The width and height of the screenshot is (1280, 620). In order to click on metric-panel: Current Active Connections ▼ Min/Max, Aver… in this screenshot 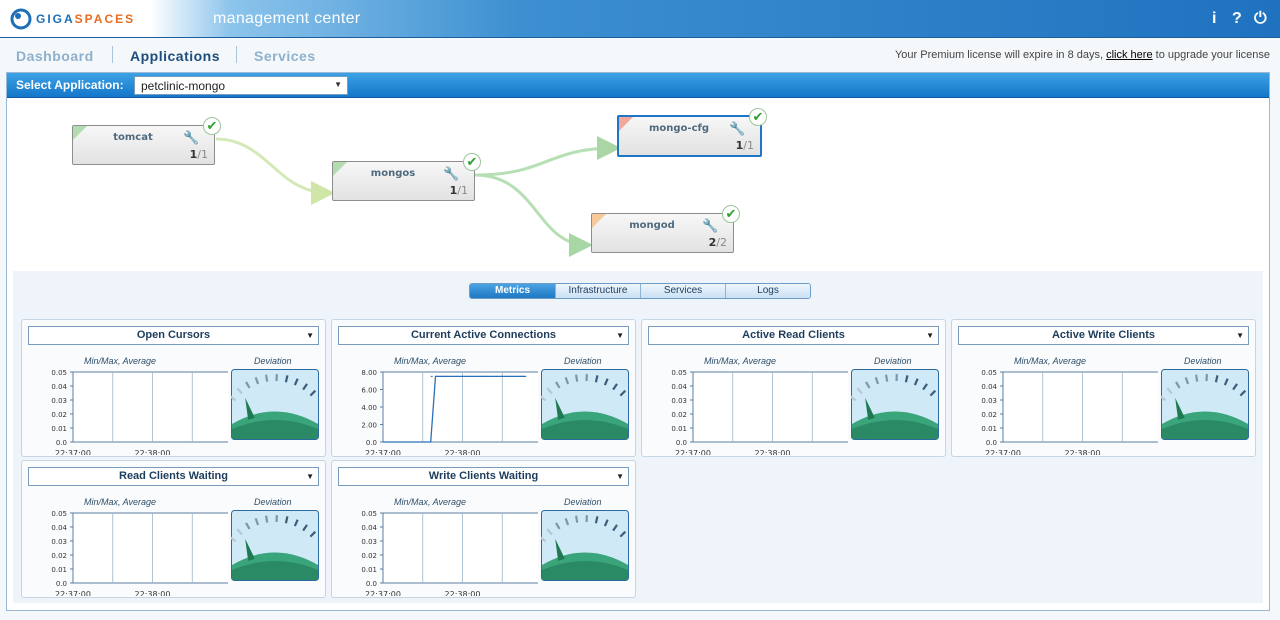, I will do `click(483, 388)`.